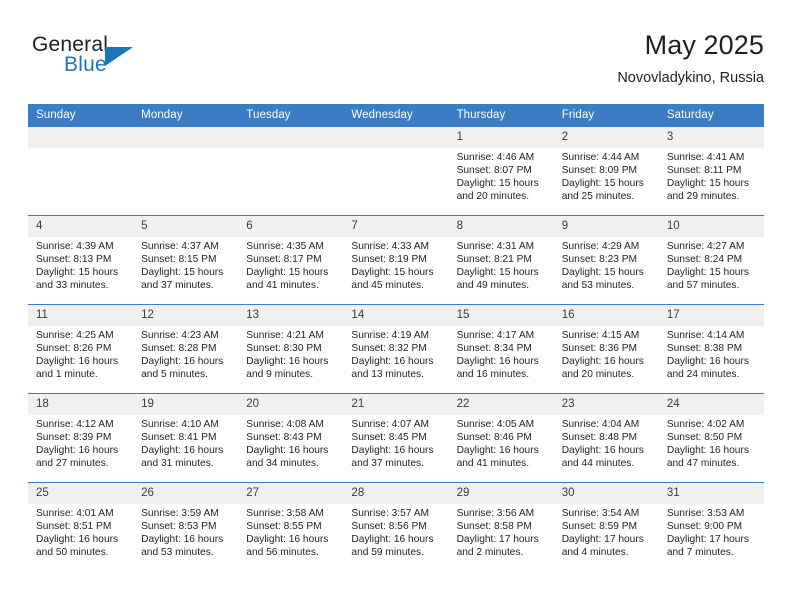 The image size is (792, 612). I want to click on sunrise-time: Sunrise: 4:14 AM, so click(705, 335).